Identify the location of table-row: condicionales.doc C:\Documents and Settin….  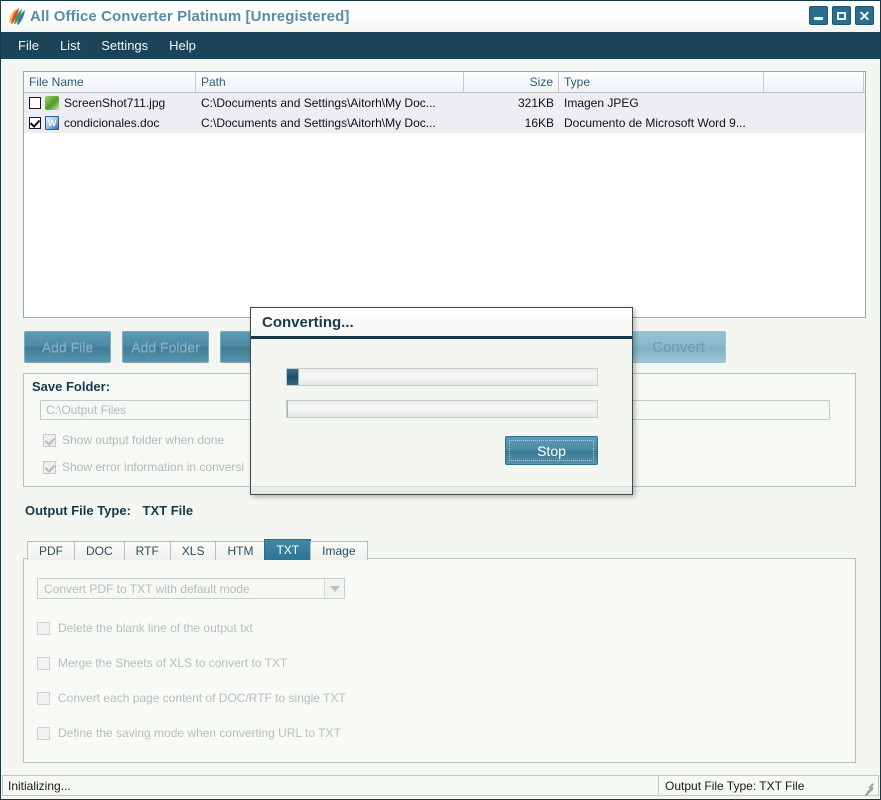
(444, 123).